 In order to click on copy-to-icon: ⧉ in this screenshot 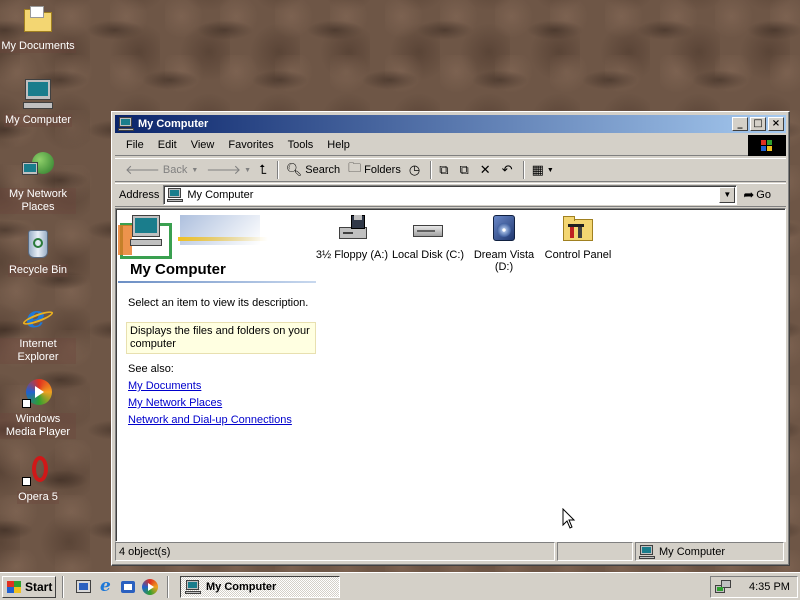, I will do `click(464, 170)`.